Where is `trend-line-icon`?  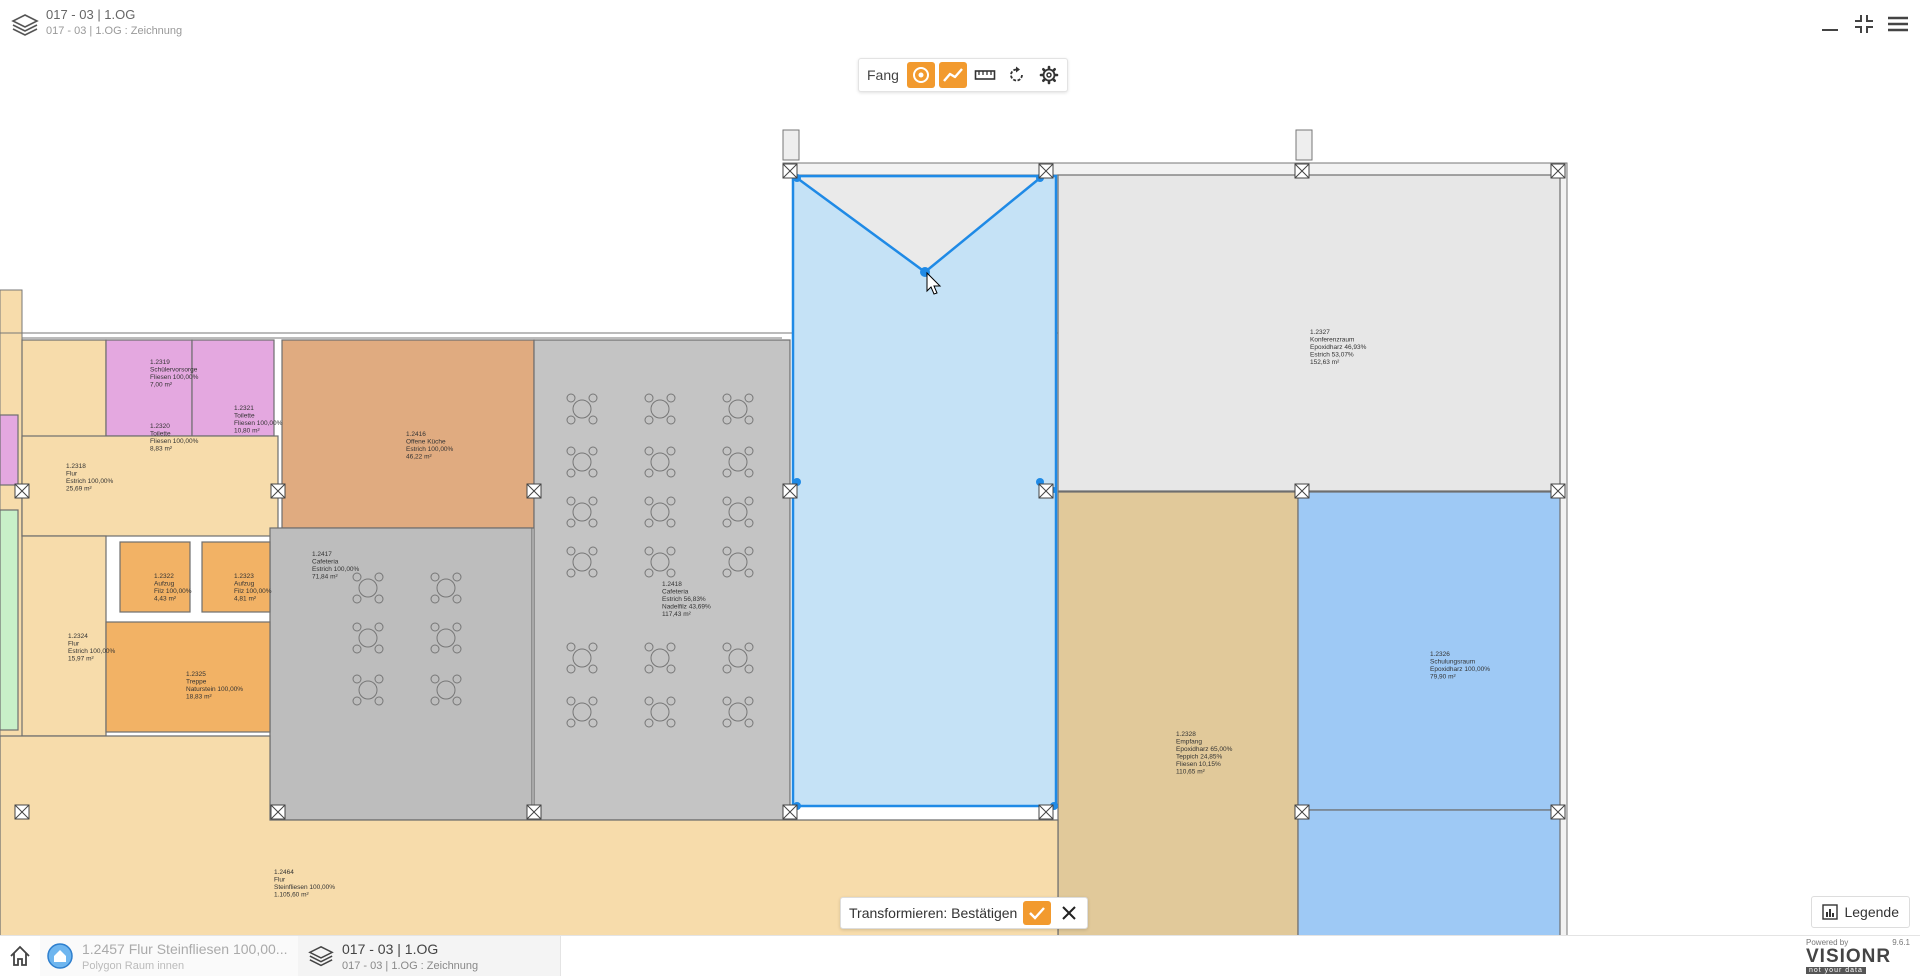 trend-line-icon is located at coordinates (953, 75).